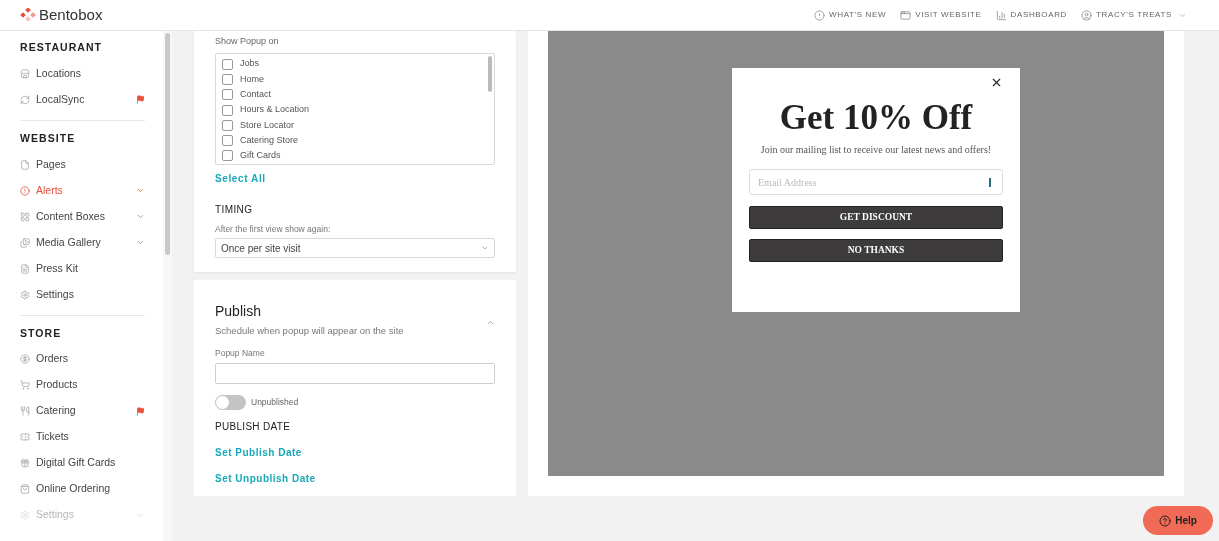  Describe the element at coordinates (25, 268) in the screenshot. I see `document-icon` at that location.